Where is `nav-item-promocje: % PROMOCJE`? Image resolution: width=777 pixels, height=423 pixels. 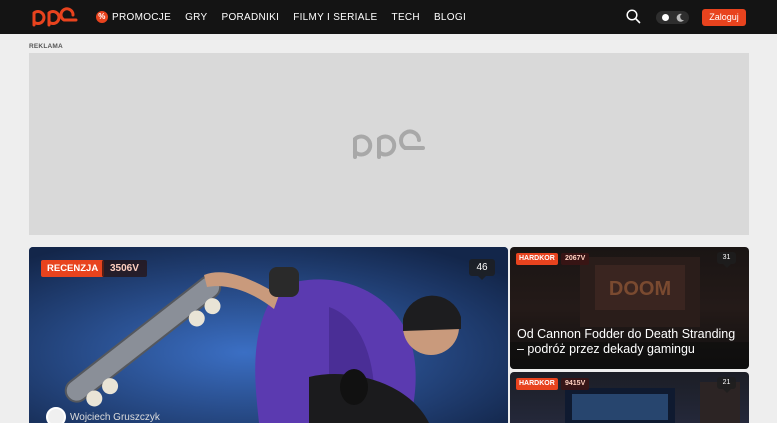 nav-item-promocje: % PROMOCJE is located at coordinates (133, 17).